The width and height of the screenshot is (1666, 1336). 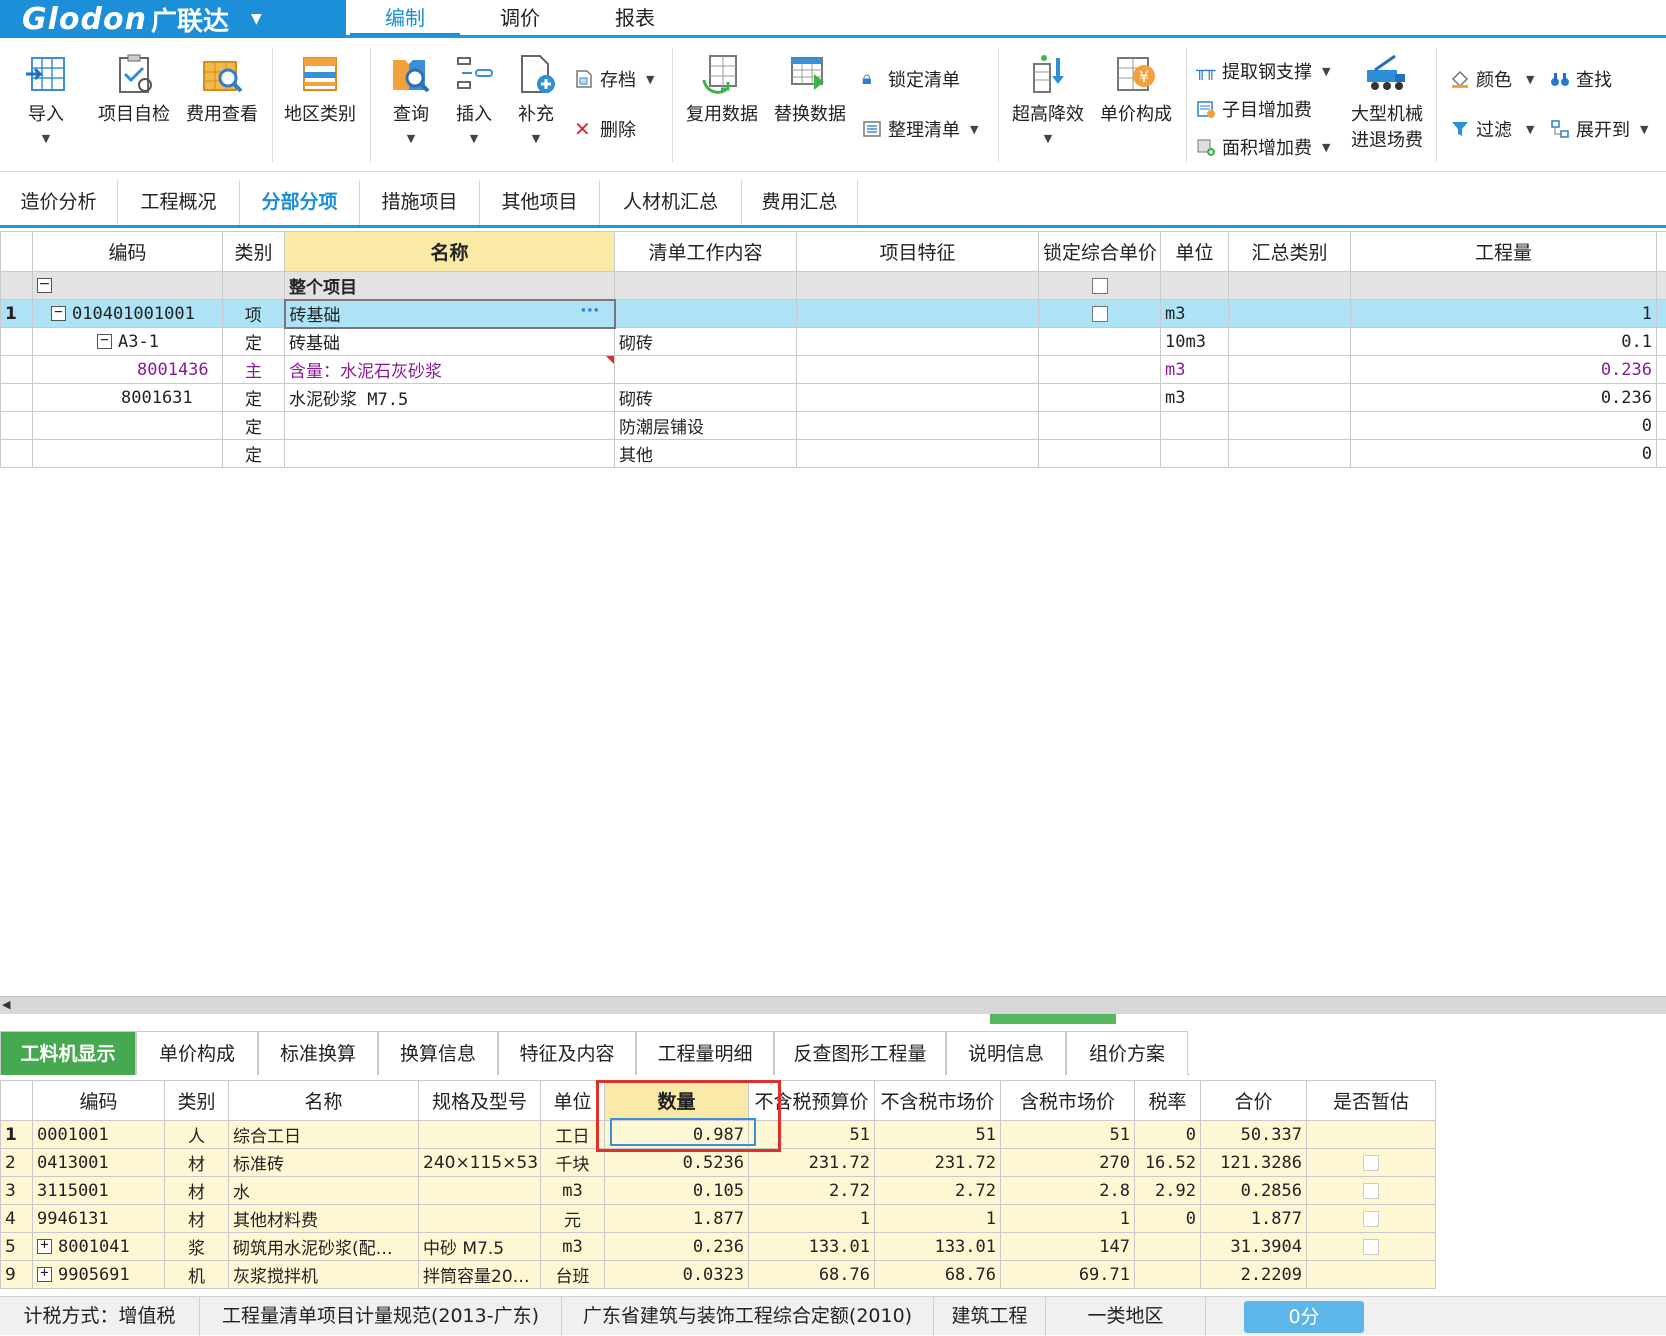 I want to click on status-standard: 工程量清单项目计量规范(2013-广东), so click(x=381, y=1316).